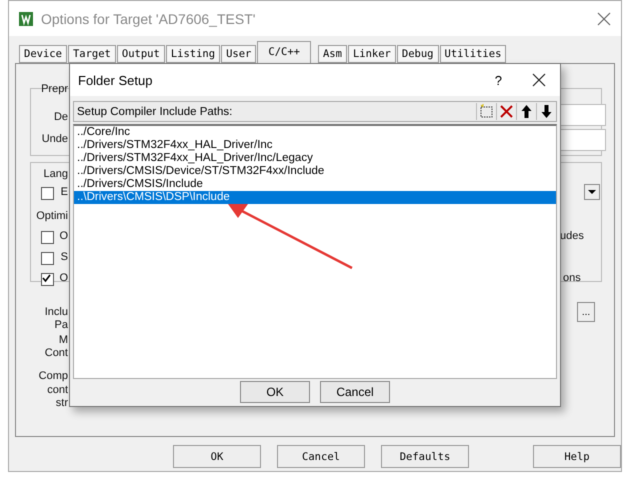 The height and width of the screenshot is (477, 640). I want to click on path-item: ../Drivers/STM32F4xx_HAL_Driver/Inc/Legacy, so click(315, 158).